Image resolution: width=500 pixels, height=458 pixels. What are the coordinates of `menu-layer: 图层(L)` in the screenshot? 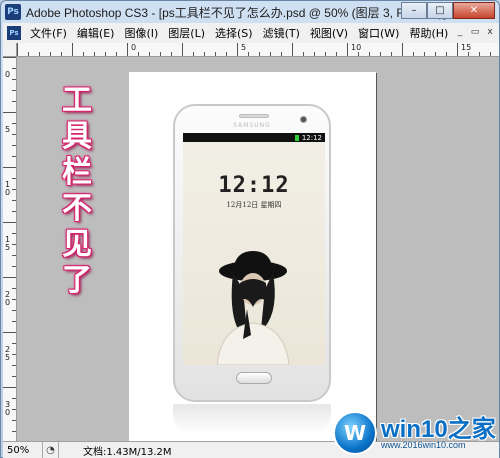 It's located at (186, 33).